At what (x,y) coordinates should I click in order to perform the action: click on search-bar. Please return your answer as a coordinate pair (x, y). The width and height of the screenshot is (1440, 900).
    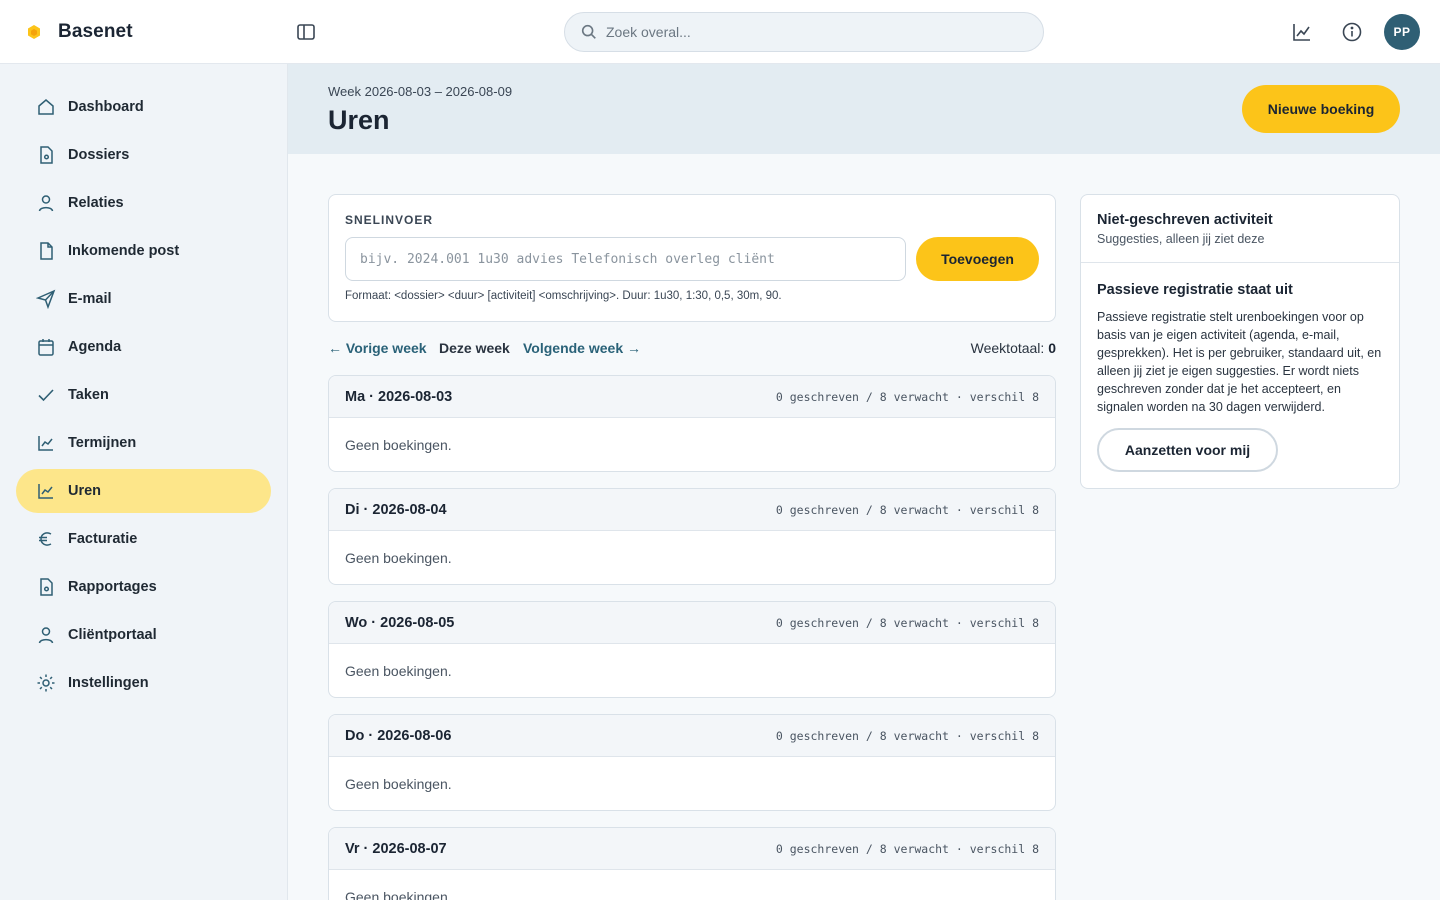
    Looking at the image, I should click on (804, 32).